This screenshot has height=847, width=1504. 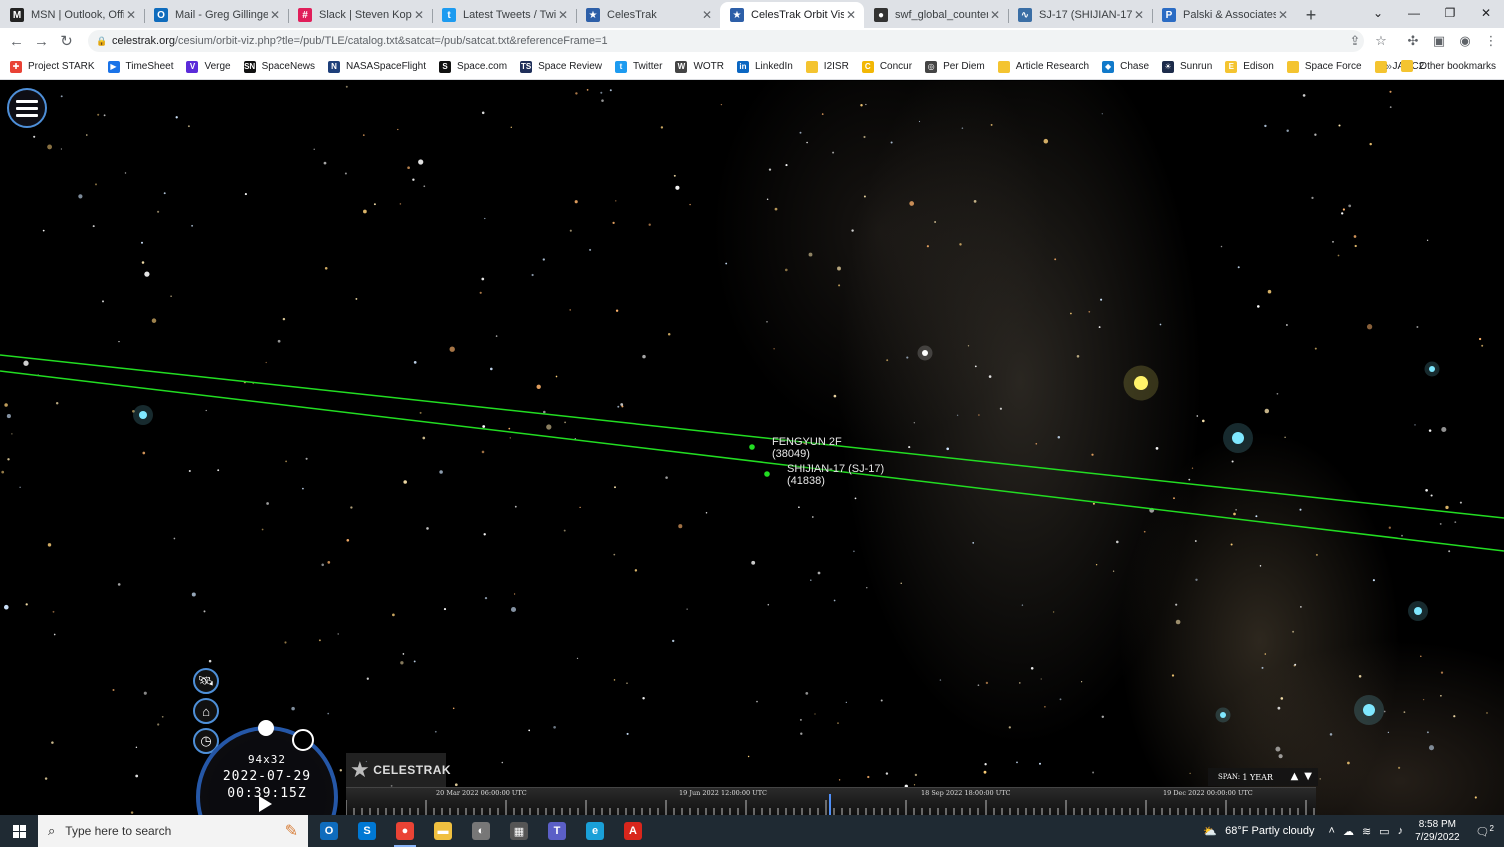 I want to click on bookmark-16: E Edison, so click(x=1249, y=66).